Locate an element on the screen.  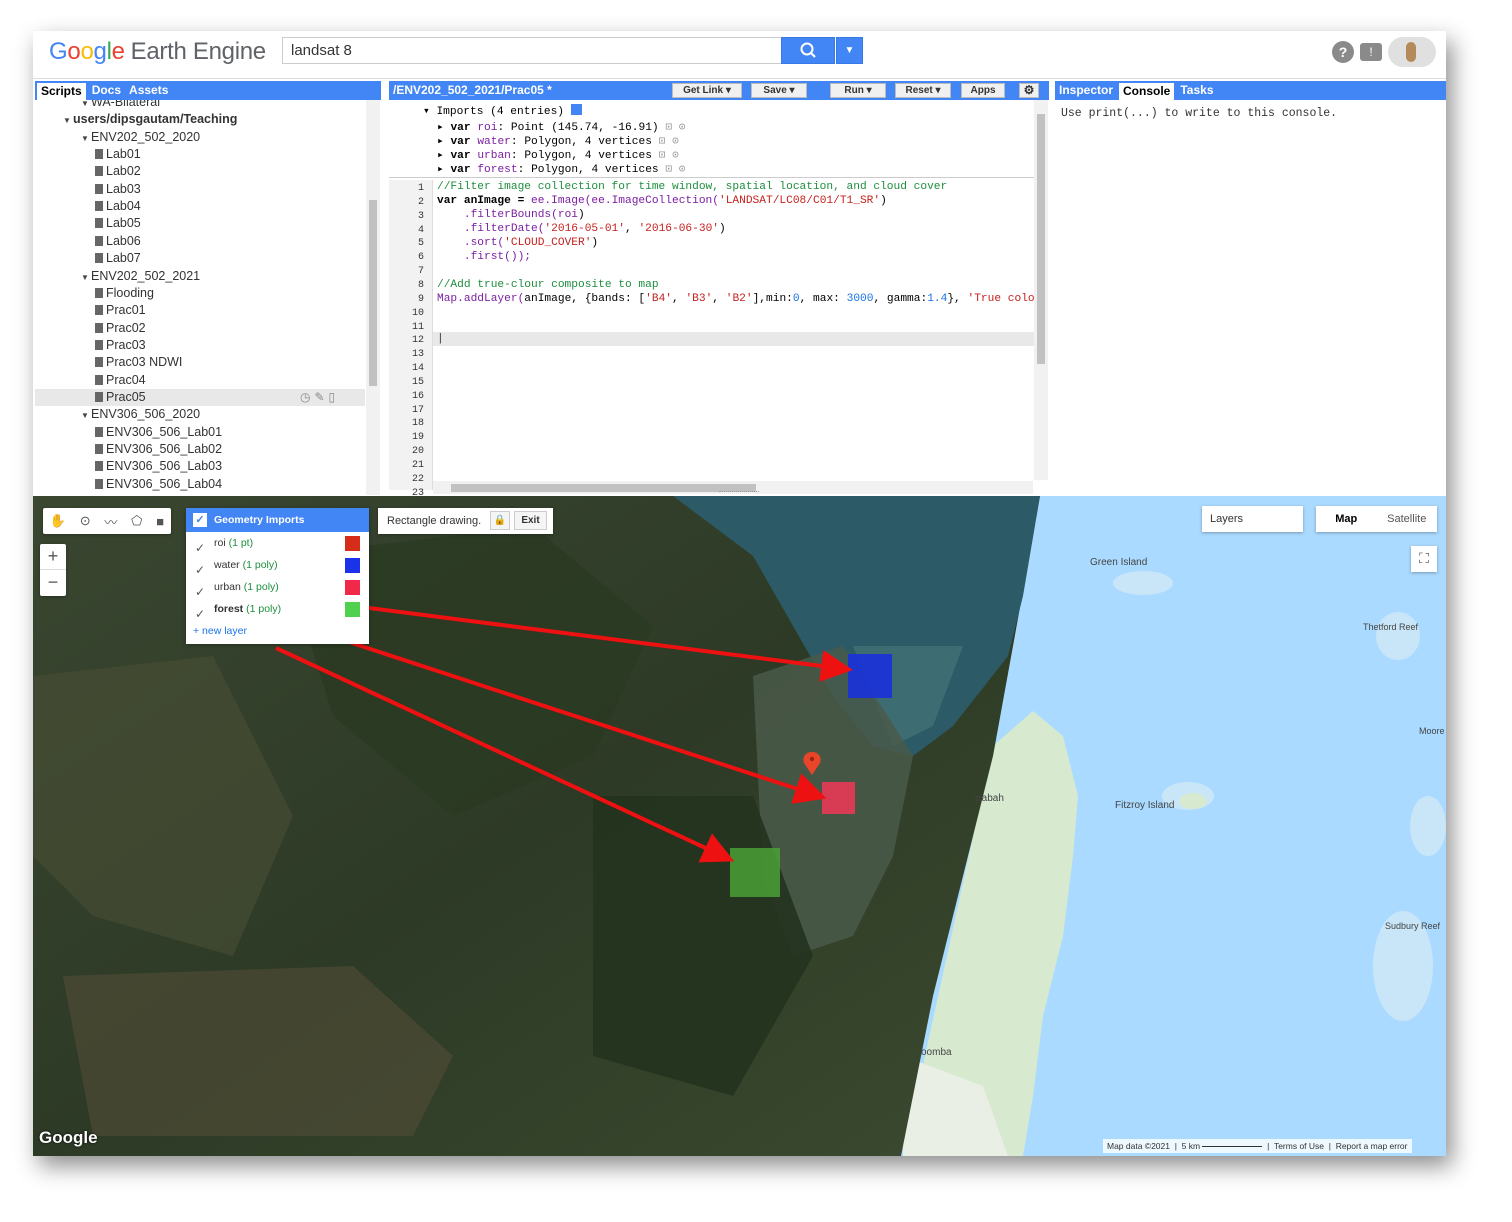
tab-docs: Docs is located at coordinates (106, 90).